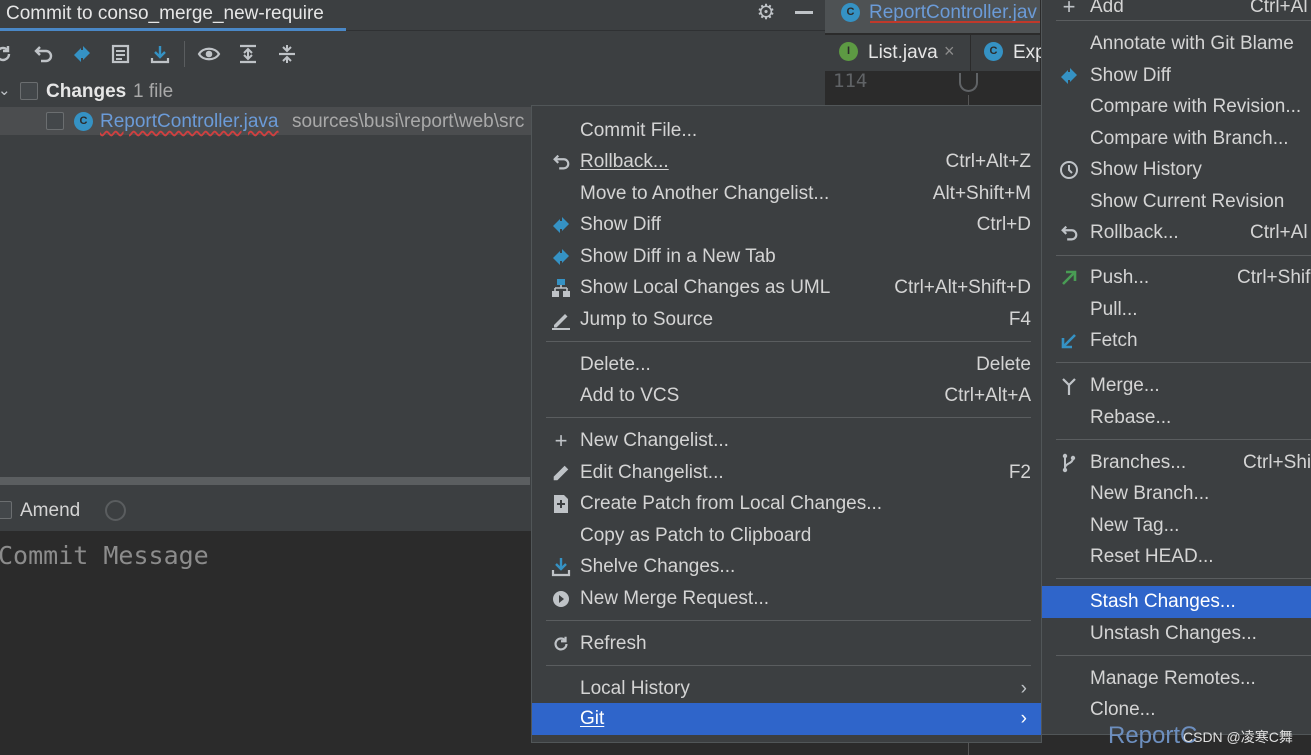  Describe the element at coordinates (29, 91) in the screenshot. I see `changes-checkbox` at that location.